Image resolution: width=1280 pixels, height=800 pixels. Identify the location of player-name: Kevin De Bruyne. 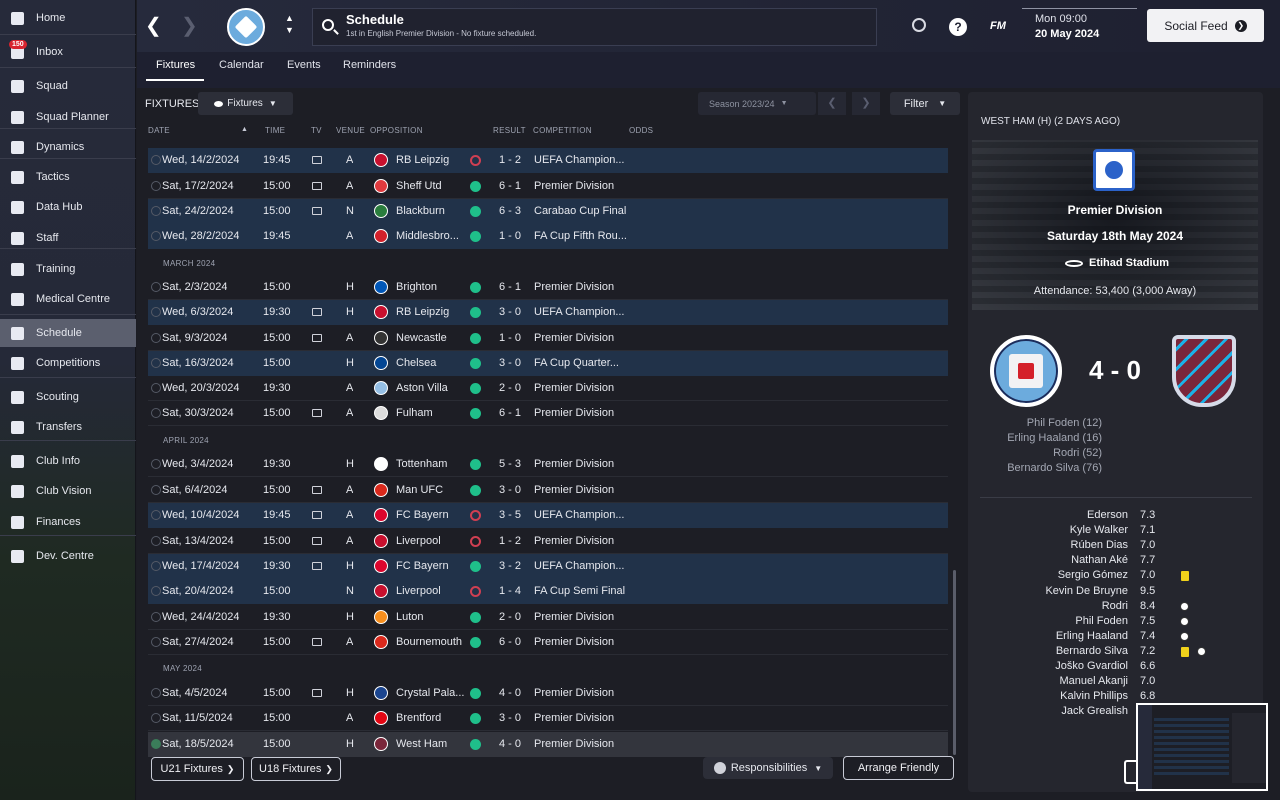
(1054, 591).